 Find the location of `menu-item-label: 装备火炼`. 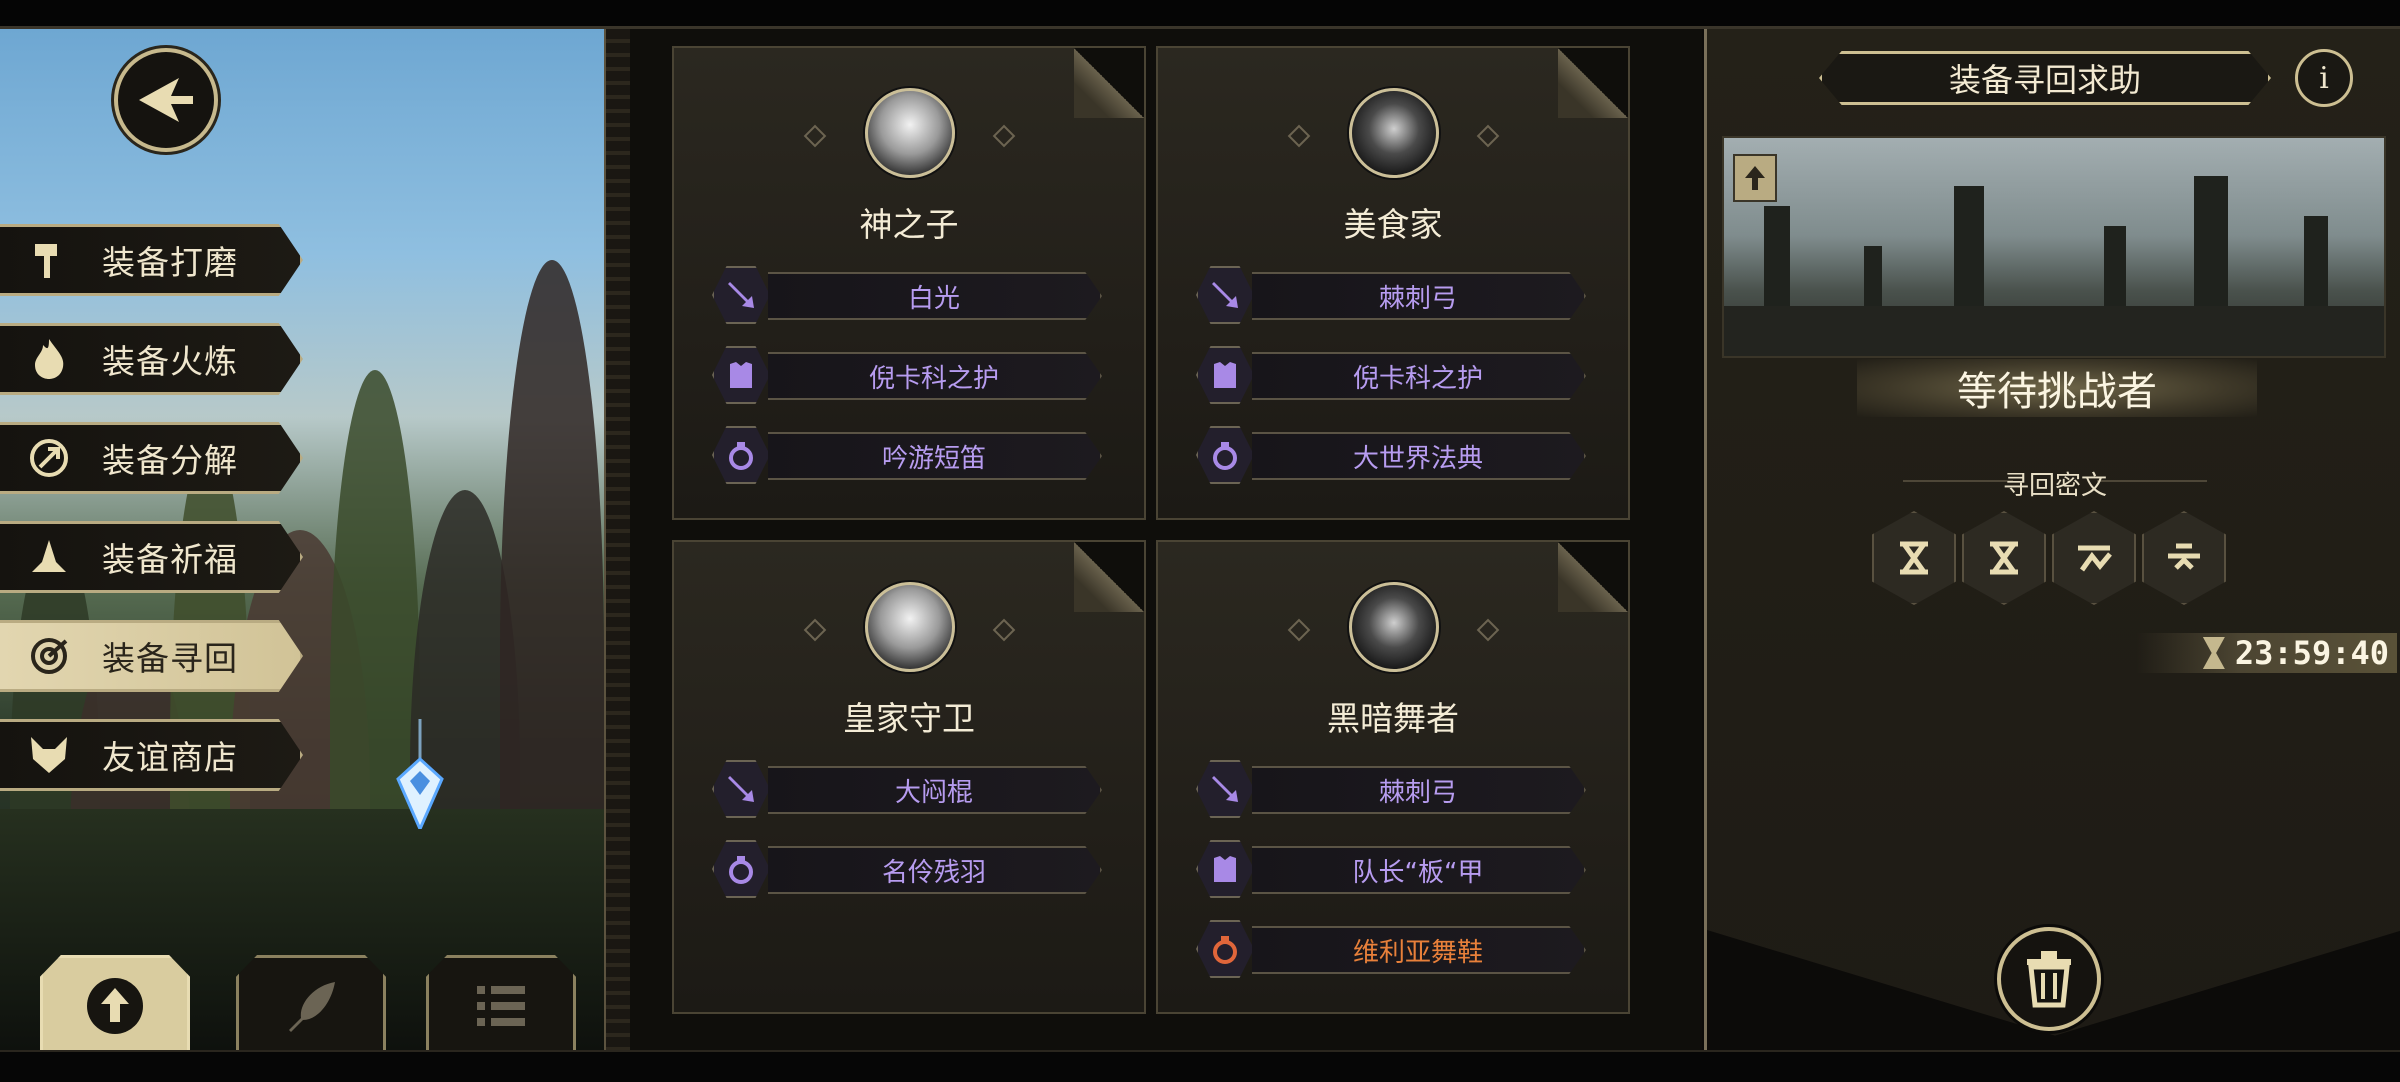

menu-item-label: 装备火炼 is located at coordinates (170, 361).